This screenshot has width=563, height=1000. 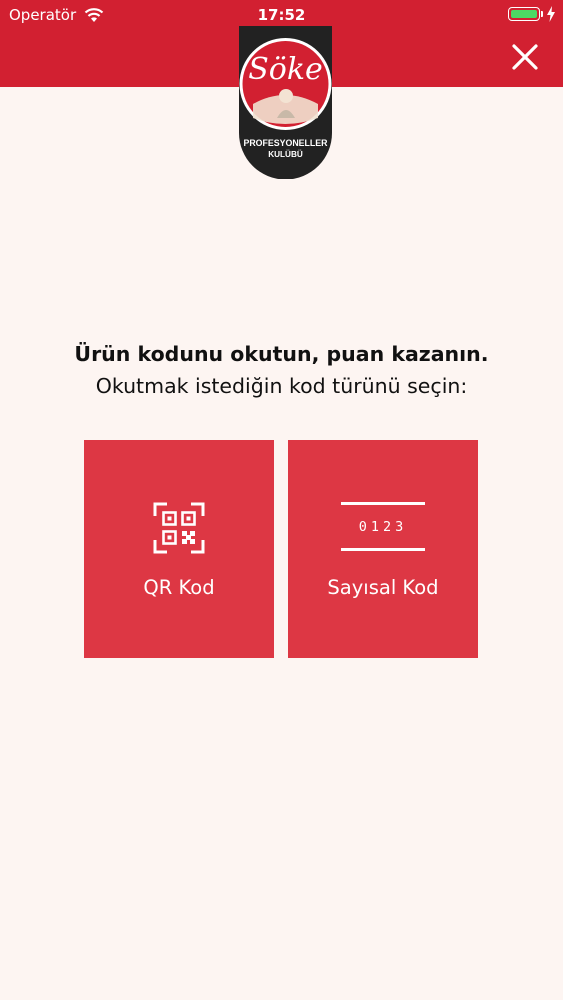 What do you see at coordinates (285, 102) in the screenshot?
I see `brand-logo: Söke PROFESYONELLER KULÜBÜ` at bounding box center [285, 102].